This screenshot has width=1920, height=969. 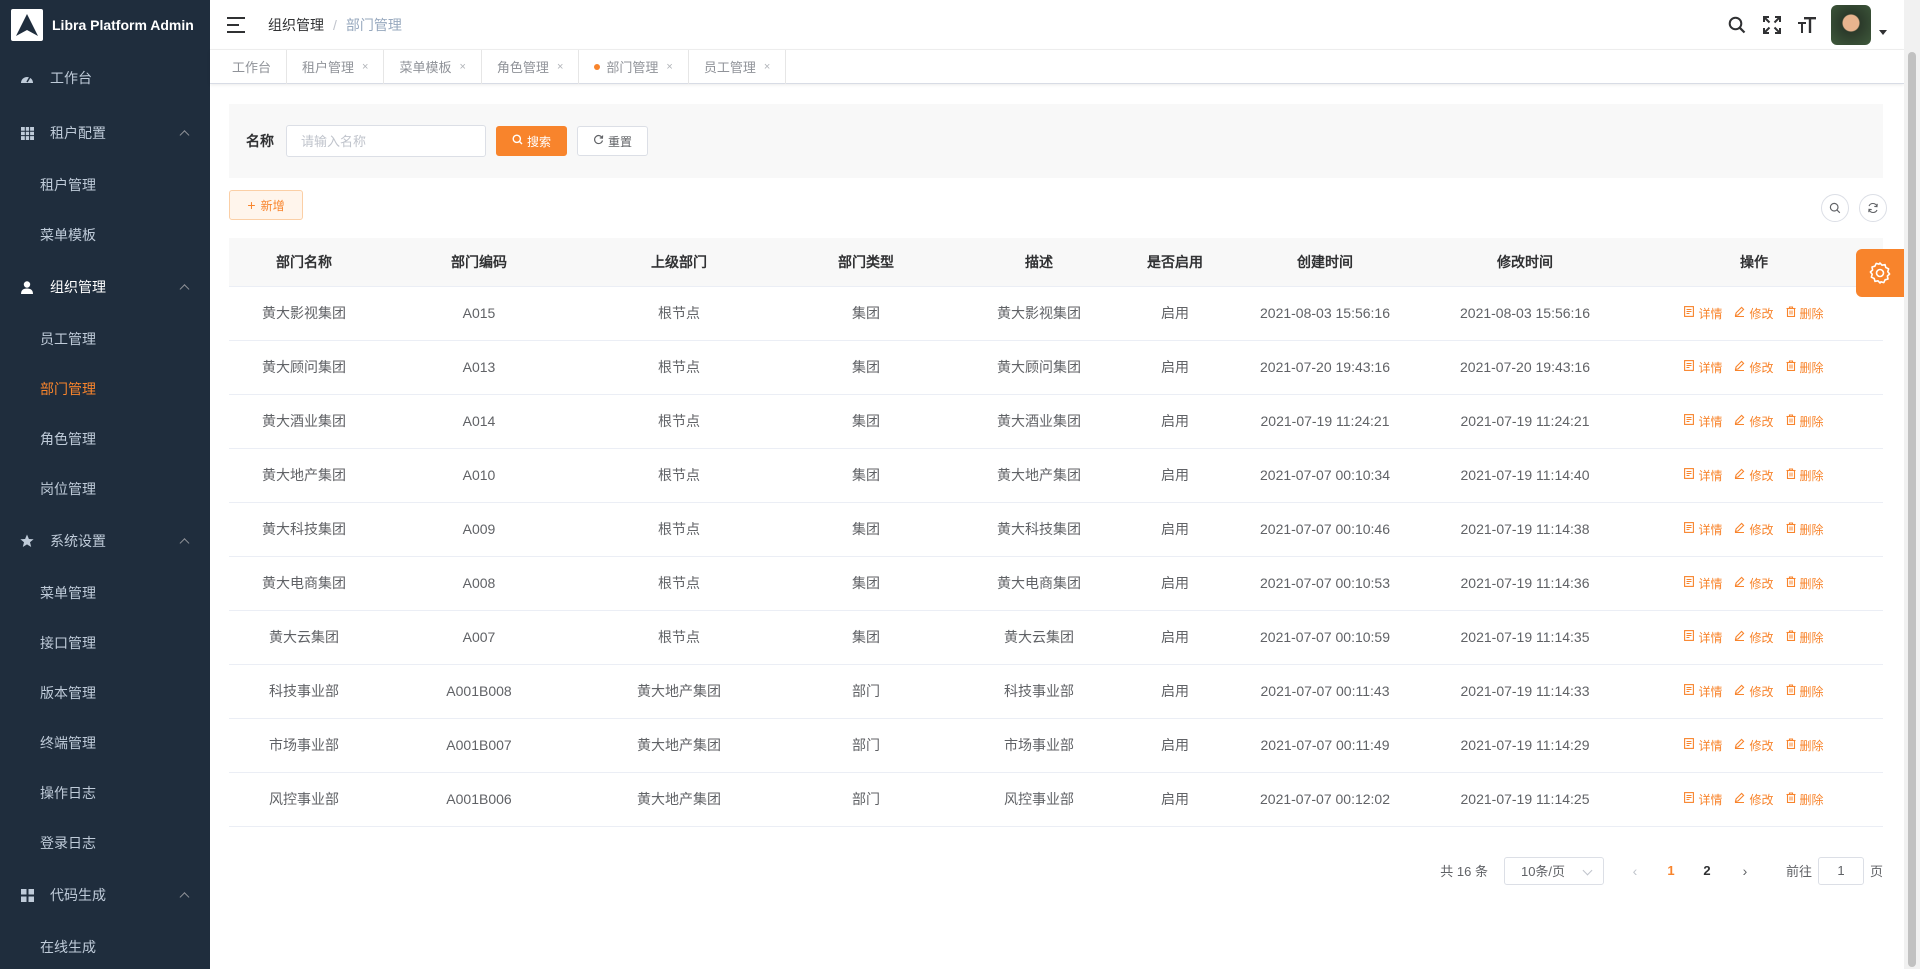 What do you see at coordinates (105, 24) in the screenshot?
I see `logo-area: Libra Platform Admin` at bounding box center [105, 24].